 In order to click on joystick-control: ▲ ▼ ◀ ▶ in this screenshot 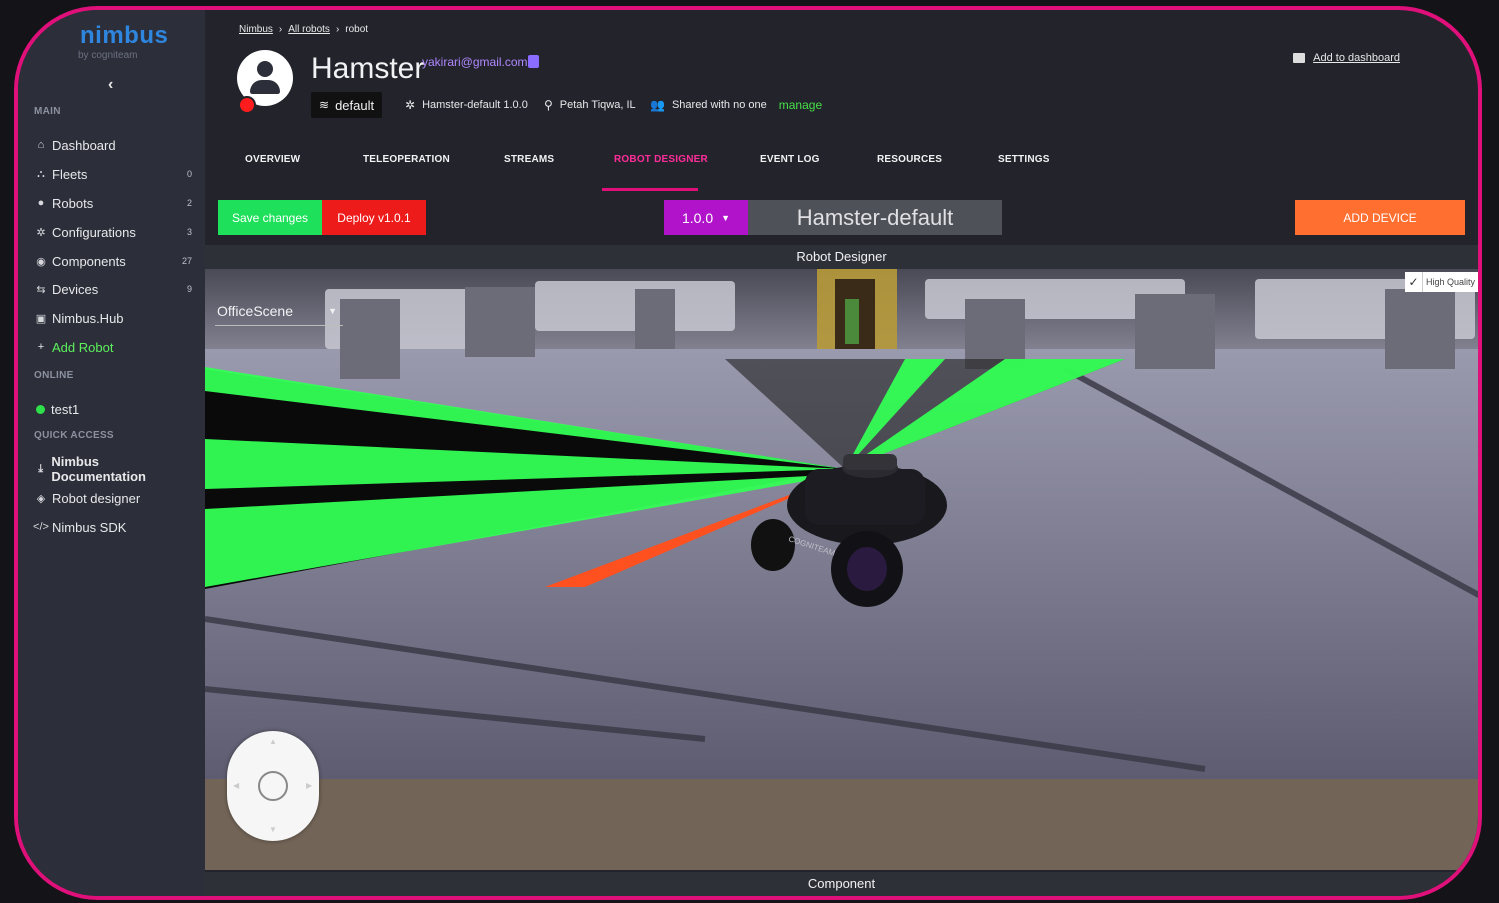, I will do `click(273, 786)`.